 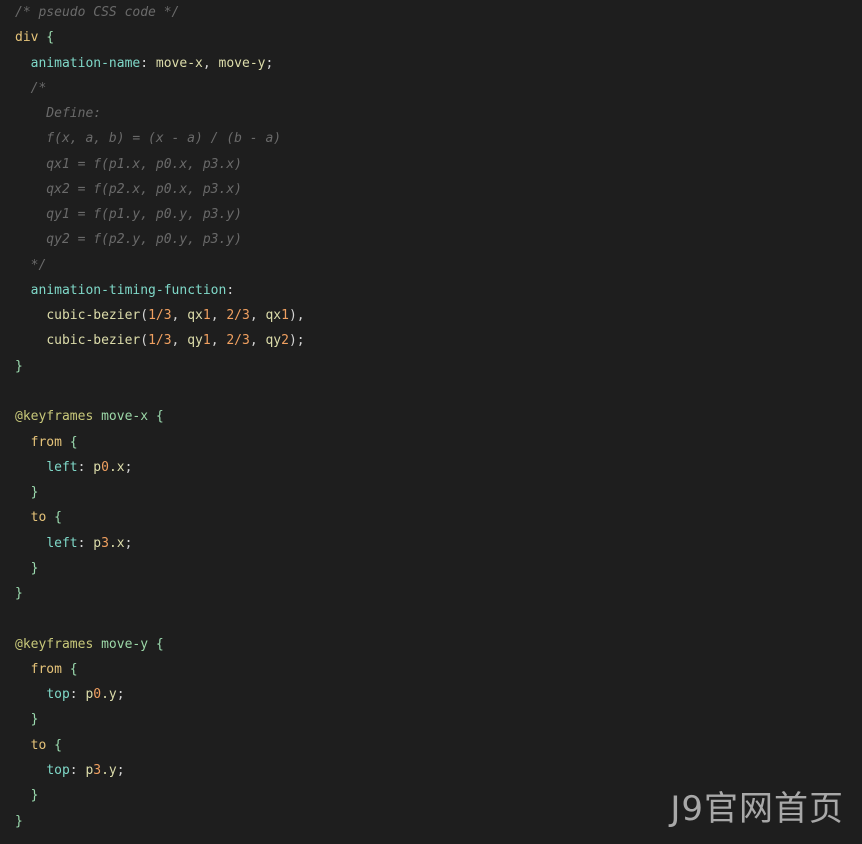 What do you see at coordinates (97, 695) in the screenshot?
I see `code-token: 0` at bounding box center [97, 695].